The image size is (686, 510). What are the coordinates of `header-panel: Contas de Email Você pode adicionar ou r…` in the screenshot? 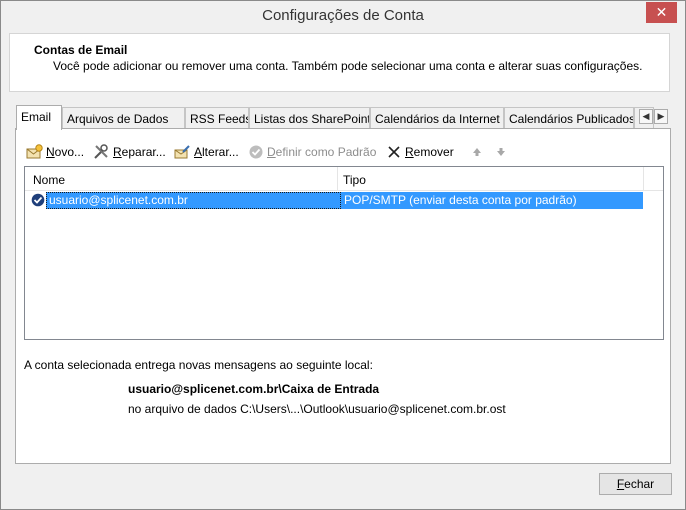 It's located at (339, 62).